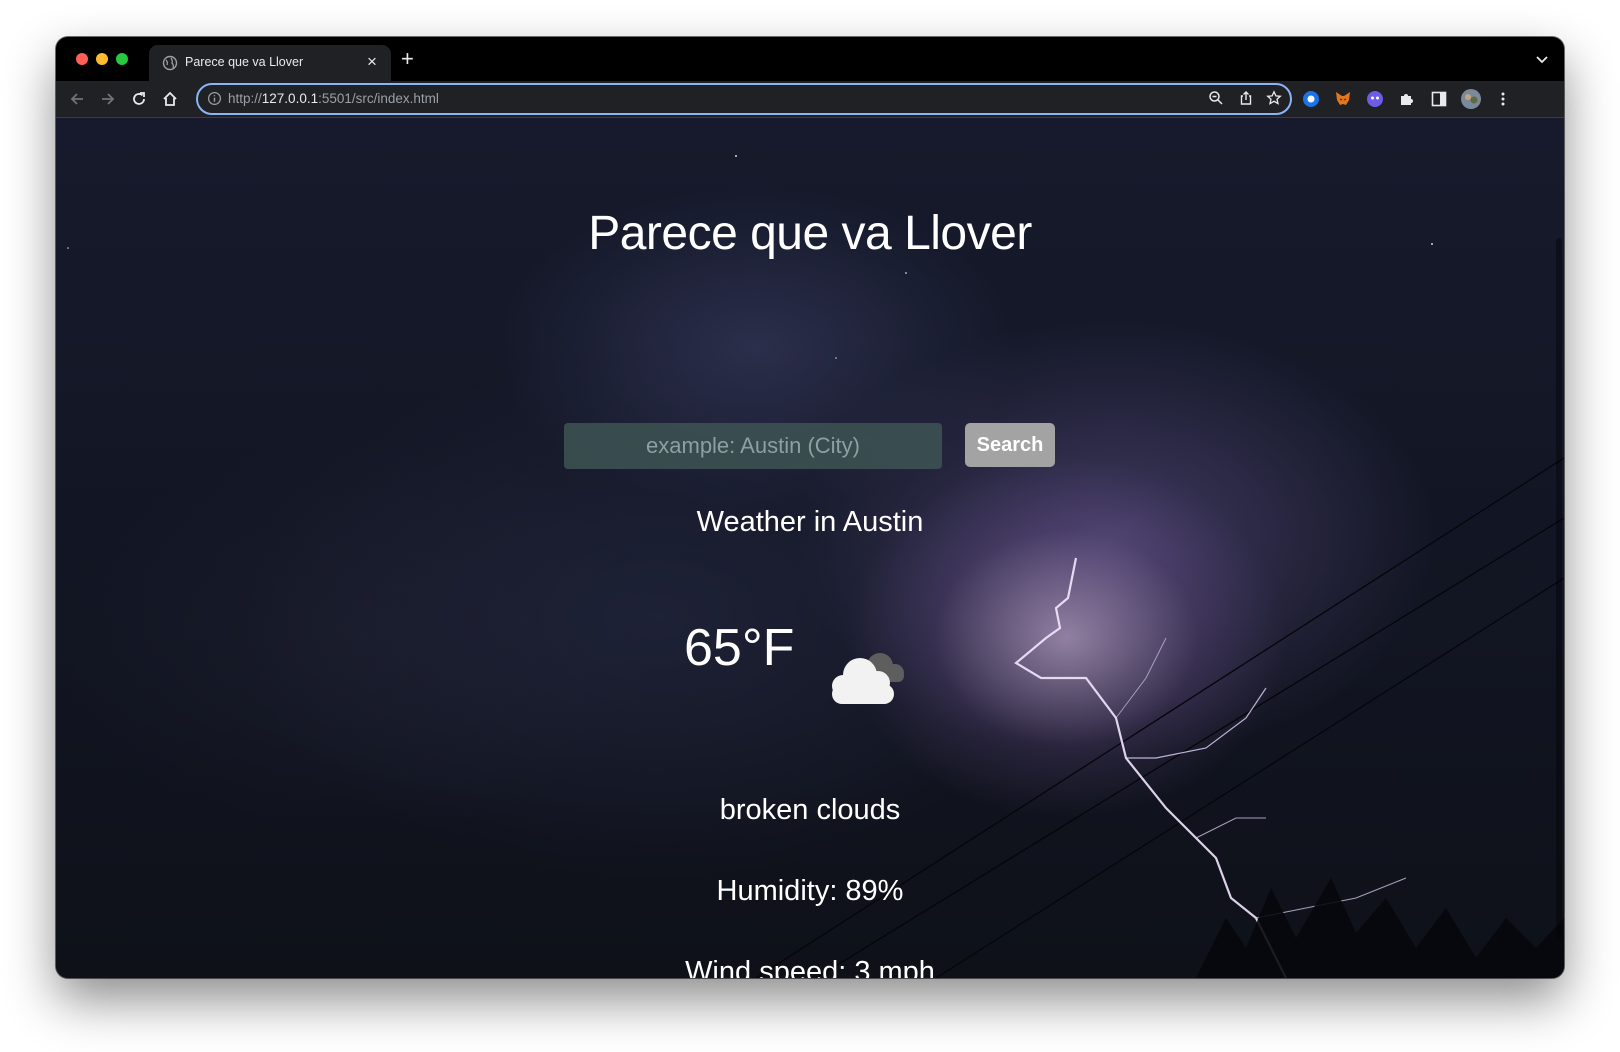  What do you see at coordinates (170, 63) in the screenshot?
I see `globe-icon` at bounding box center [170, 63].